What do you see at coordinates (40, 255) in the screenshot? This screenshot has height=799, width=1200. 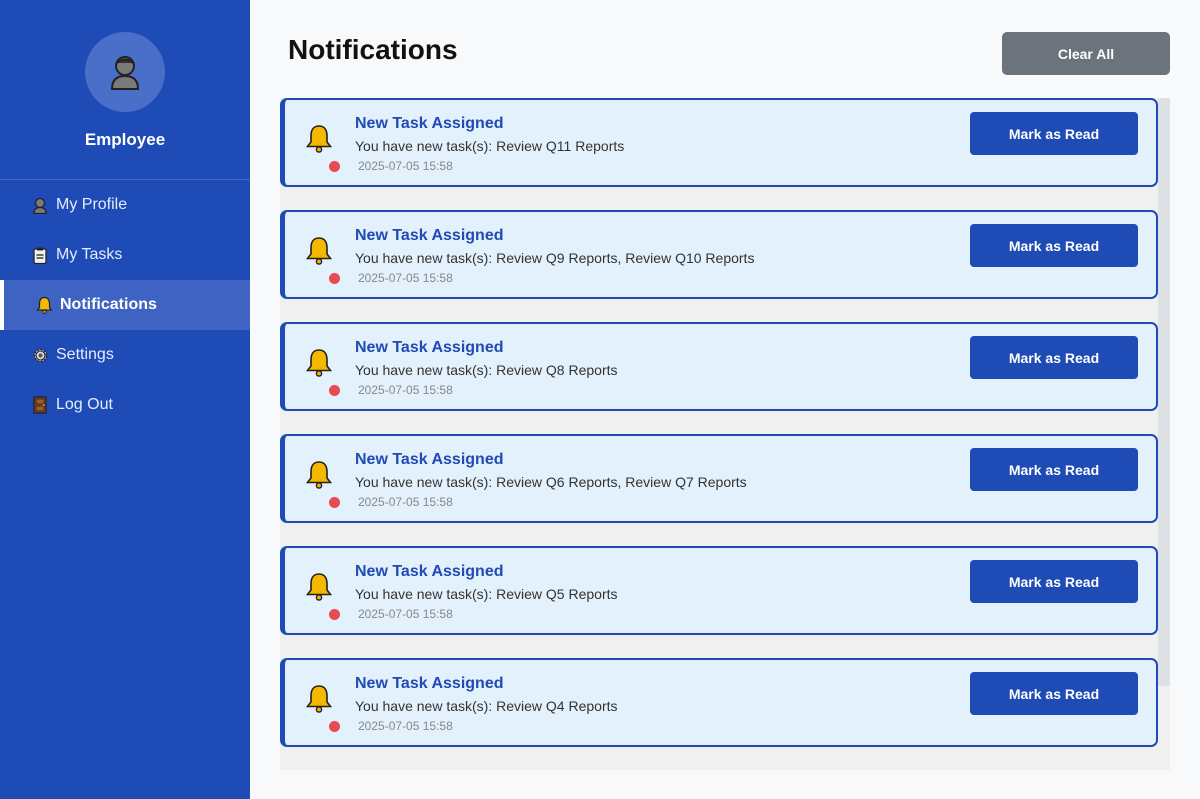 I see `clipboard-icon` at bounding box center [40, 255].